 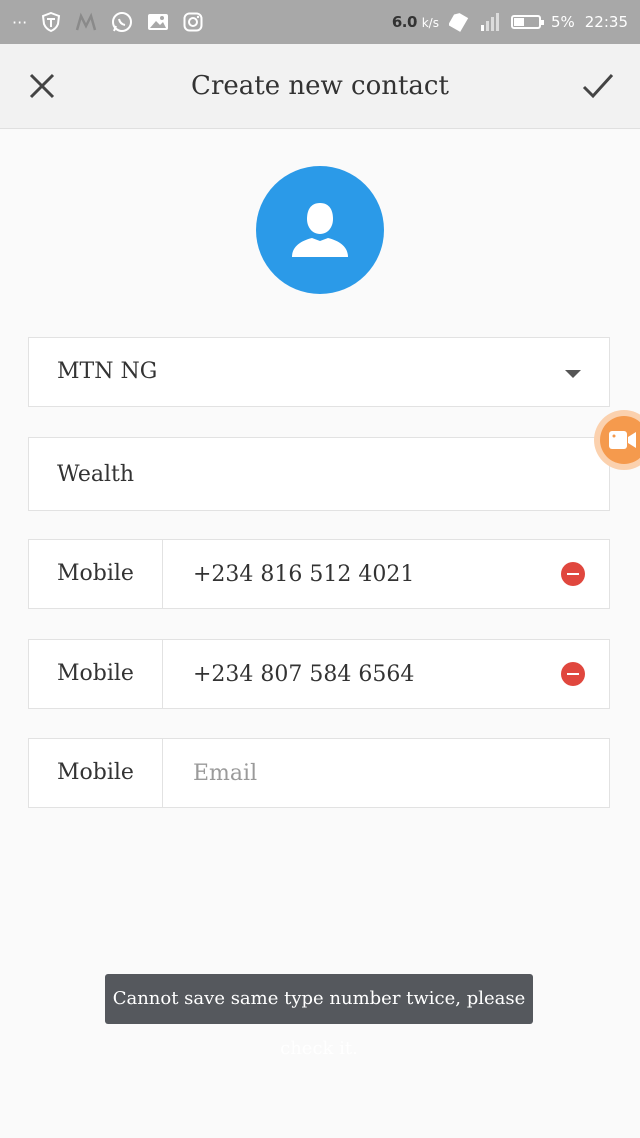 I want to click on save-button, so click(x=598, y=86).